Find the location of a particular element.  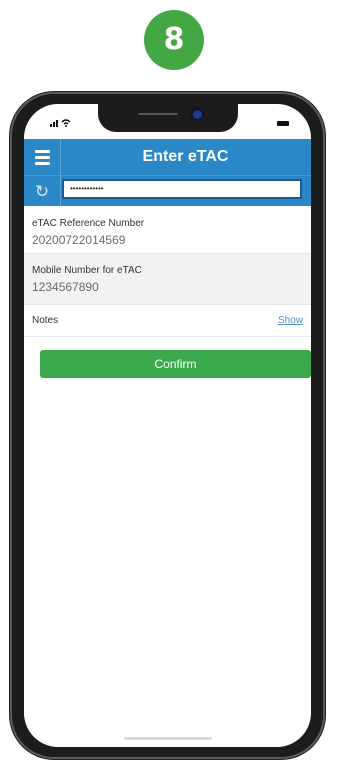

battery-icon is located at coordinates (283, 123).